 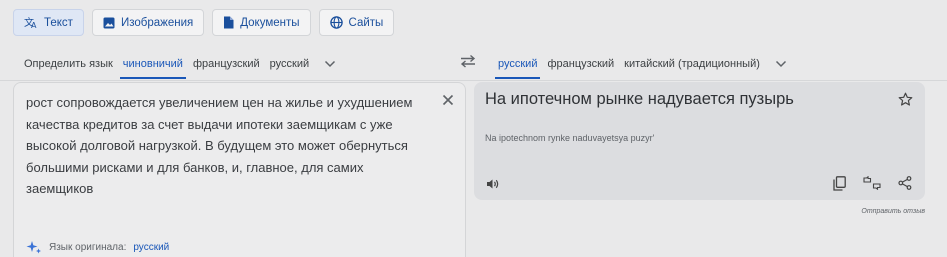 I want to click on target-lang-tab-1: русский, so click(x=517, y=64).